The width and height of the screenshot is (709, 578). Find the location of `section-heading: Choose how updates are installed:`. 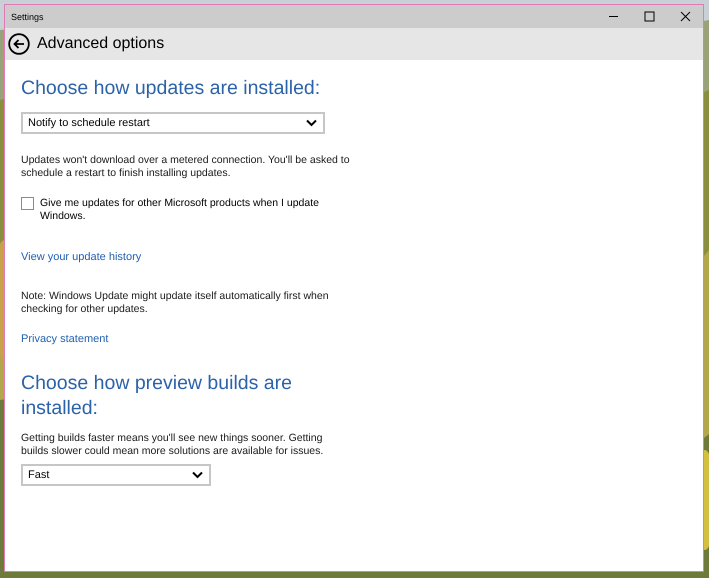

section-heading: Choose how updates are installed: is located at coordinates (171, 88).